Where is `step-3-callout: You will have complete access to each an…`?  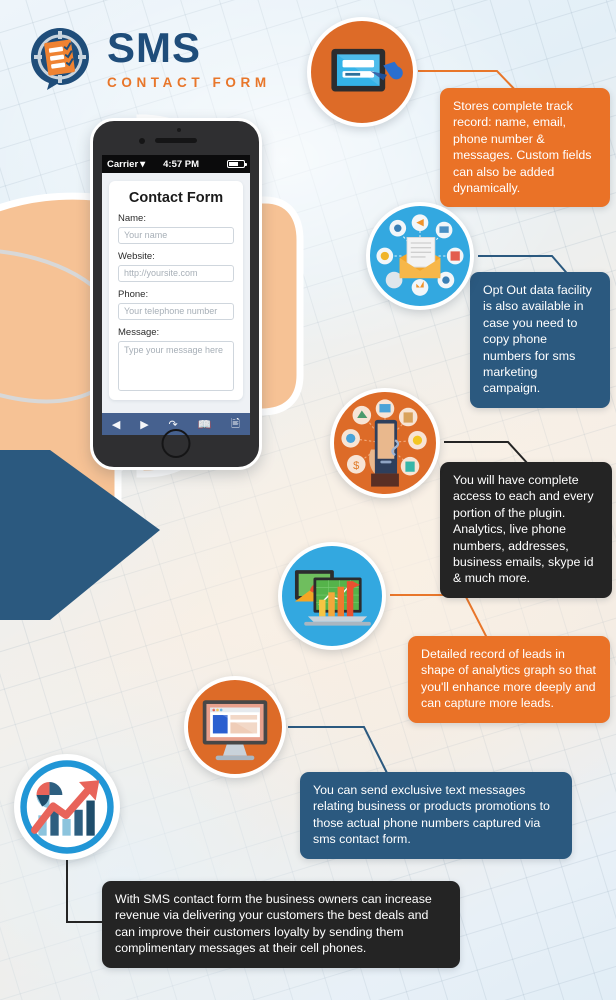
step-3-callout: You will have complete access to each an… is located at coordinates (526, 530).